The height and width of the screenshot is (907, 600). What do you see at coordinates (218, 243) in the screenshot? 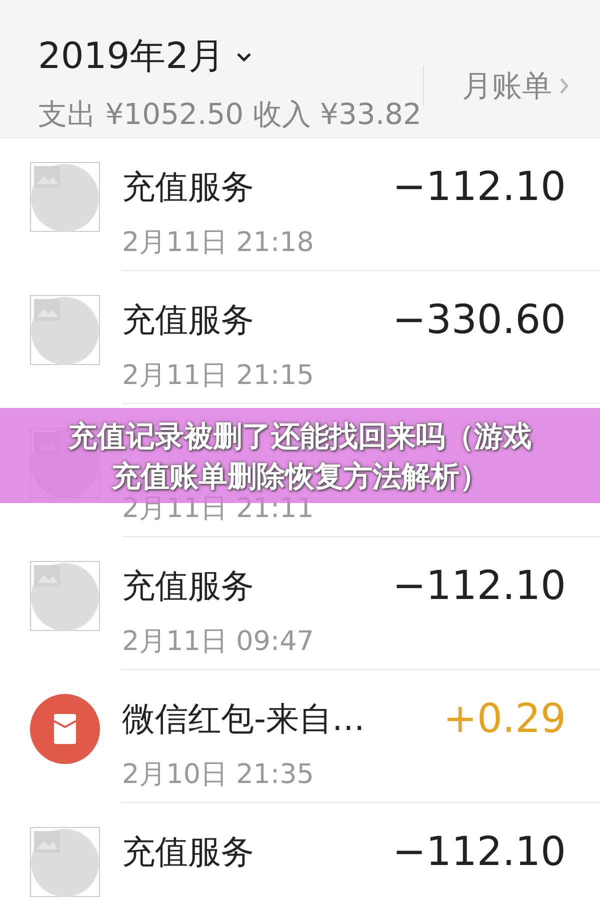
I see `transaction-time: 2月11日 21:18` at bounding box center [218, 243].